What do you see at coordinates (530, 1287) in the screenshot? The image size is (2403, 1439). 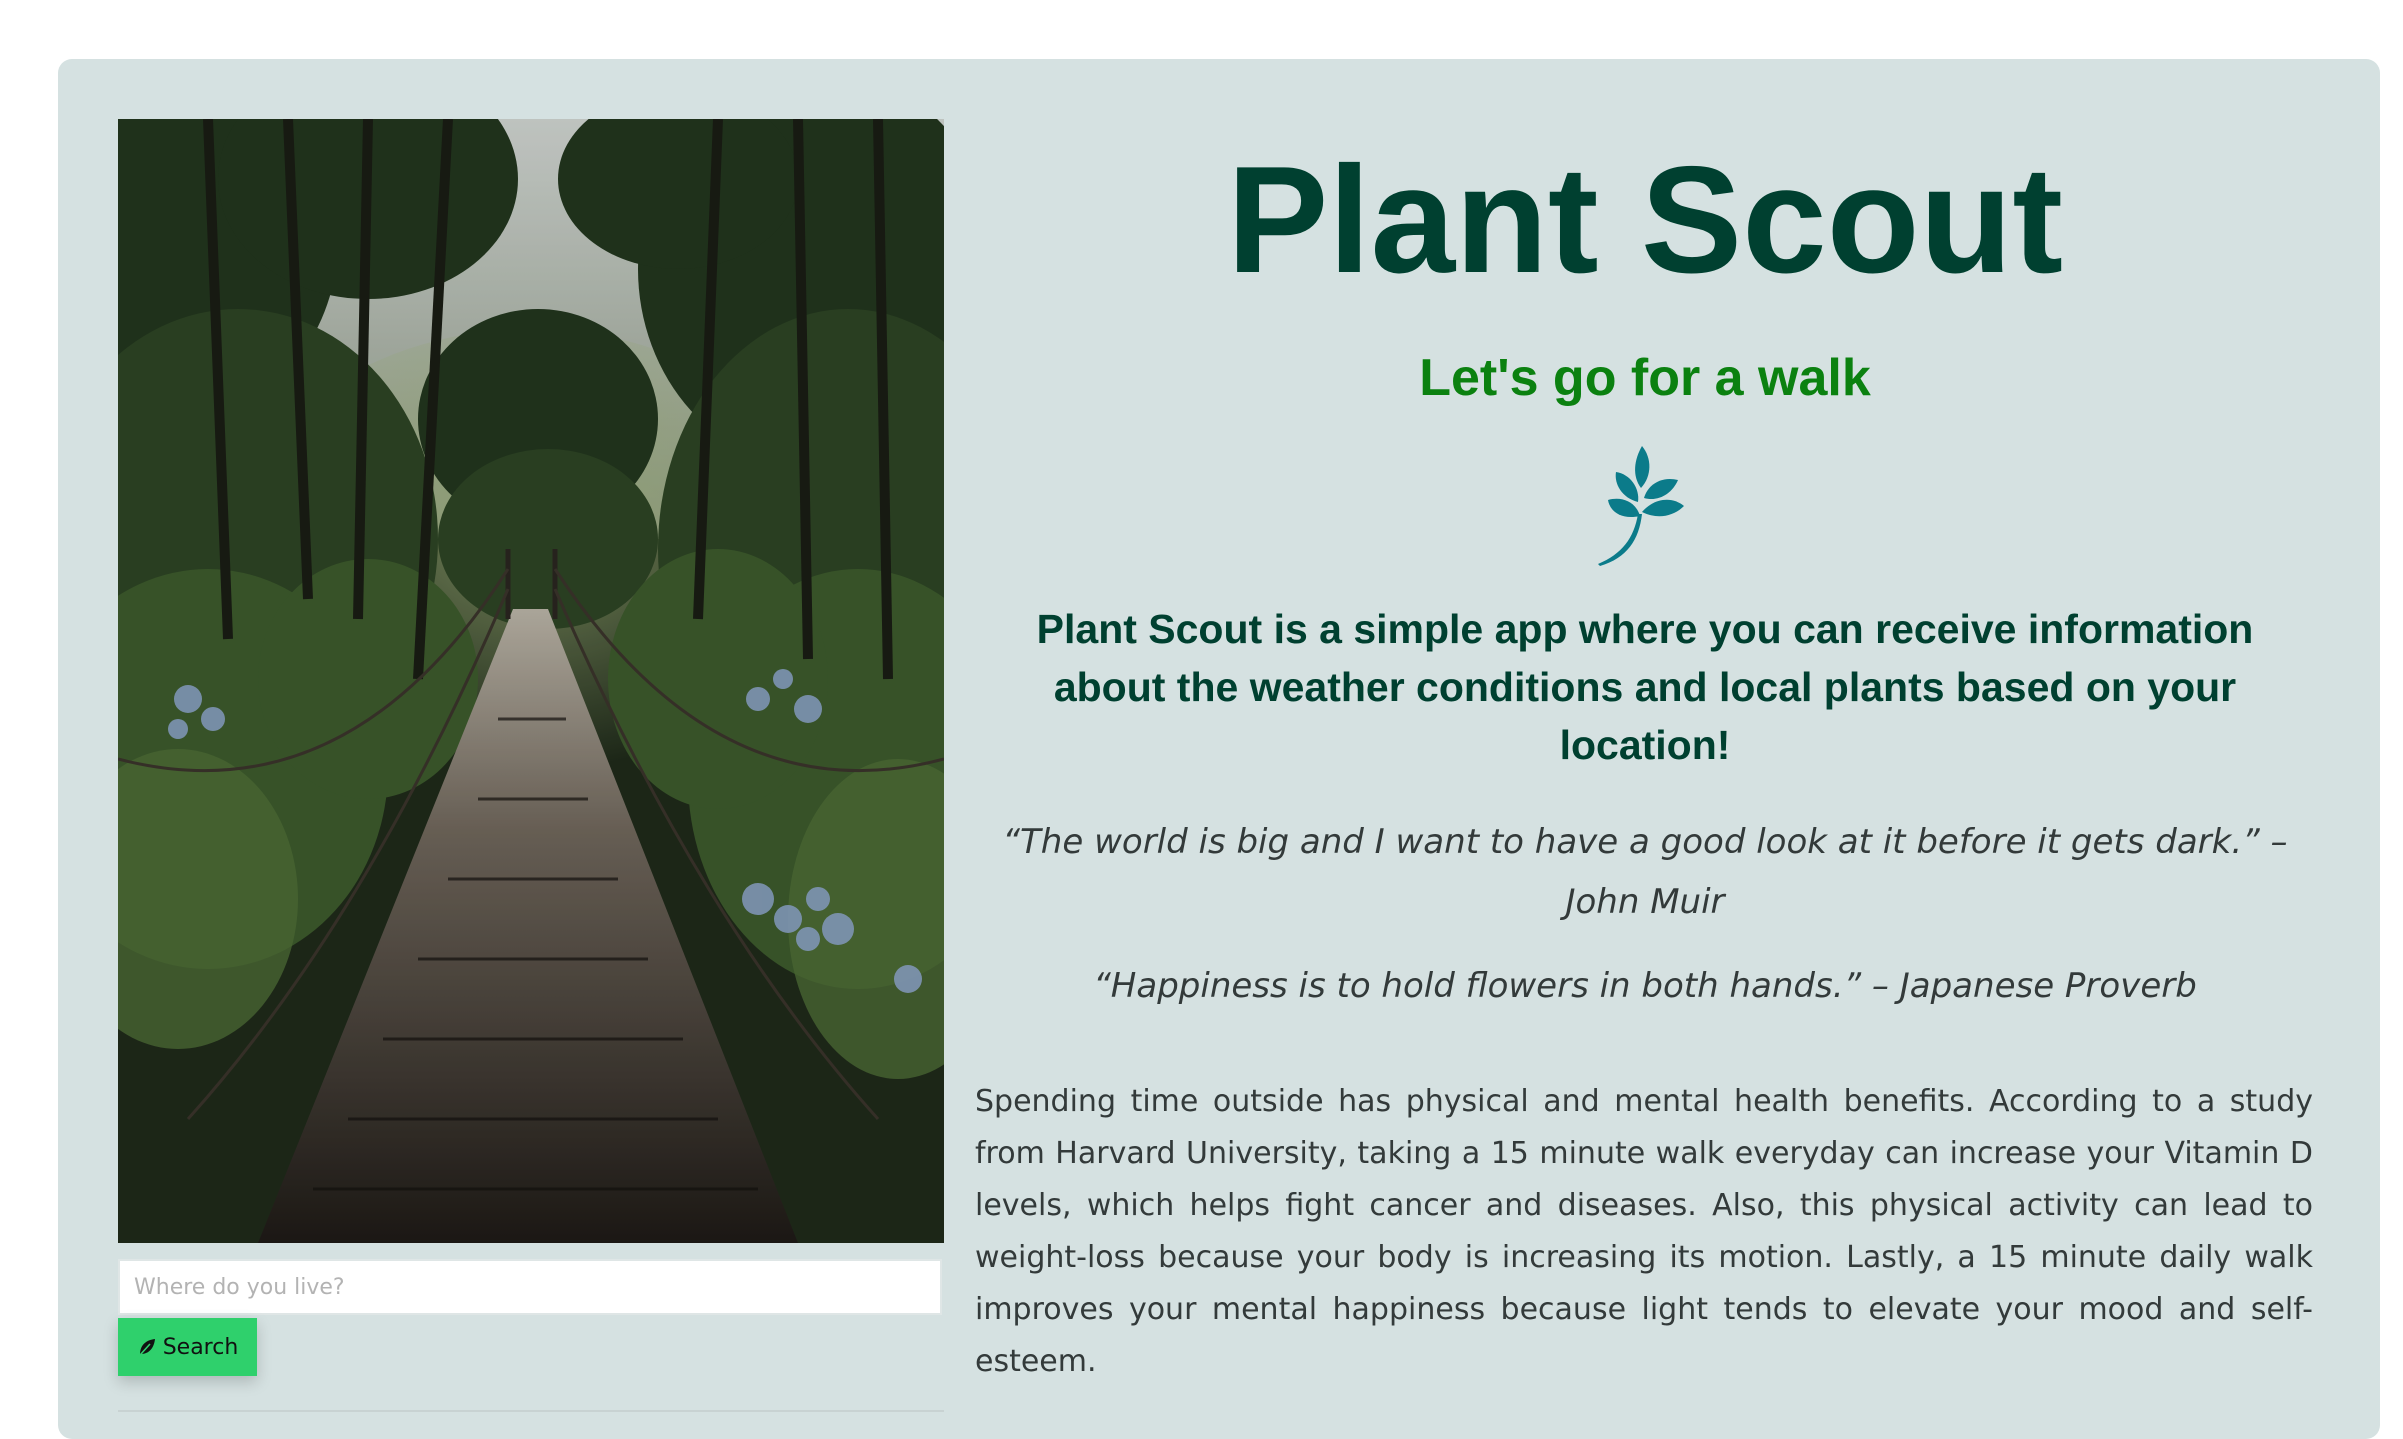 I see `location-search-input` at bounding box center [530, 1287].